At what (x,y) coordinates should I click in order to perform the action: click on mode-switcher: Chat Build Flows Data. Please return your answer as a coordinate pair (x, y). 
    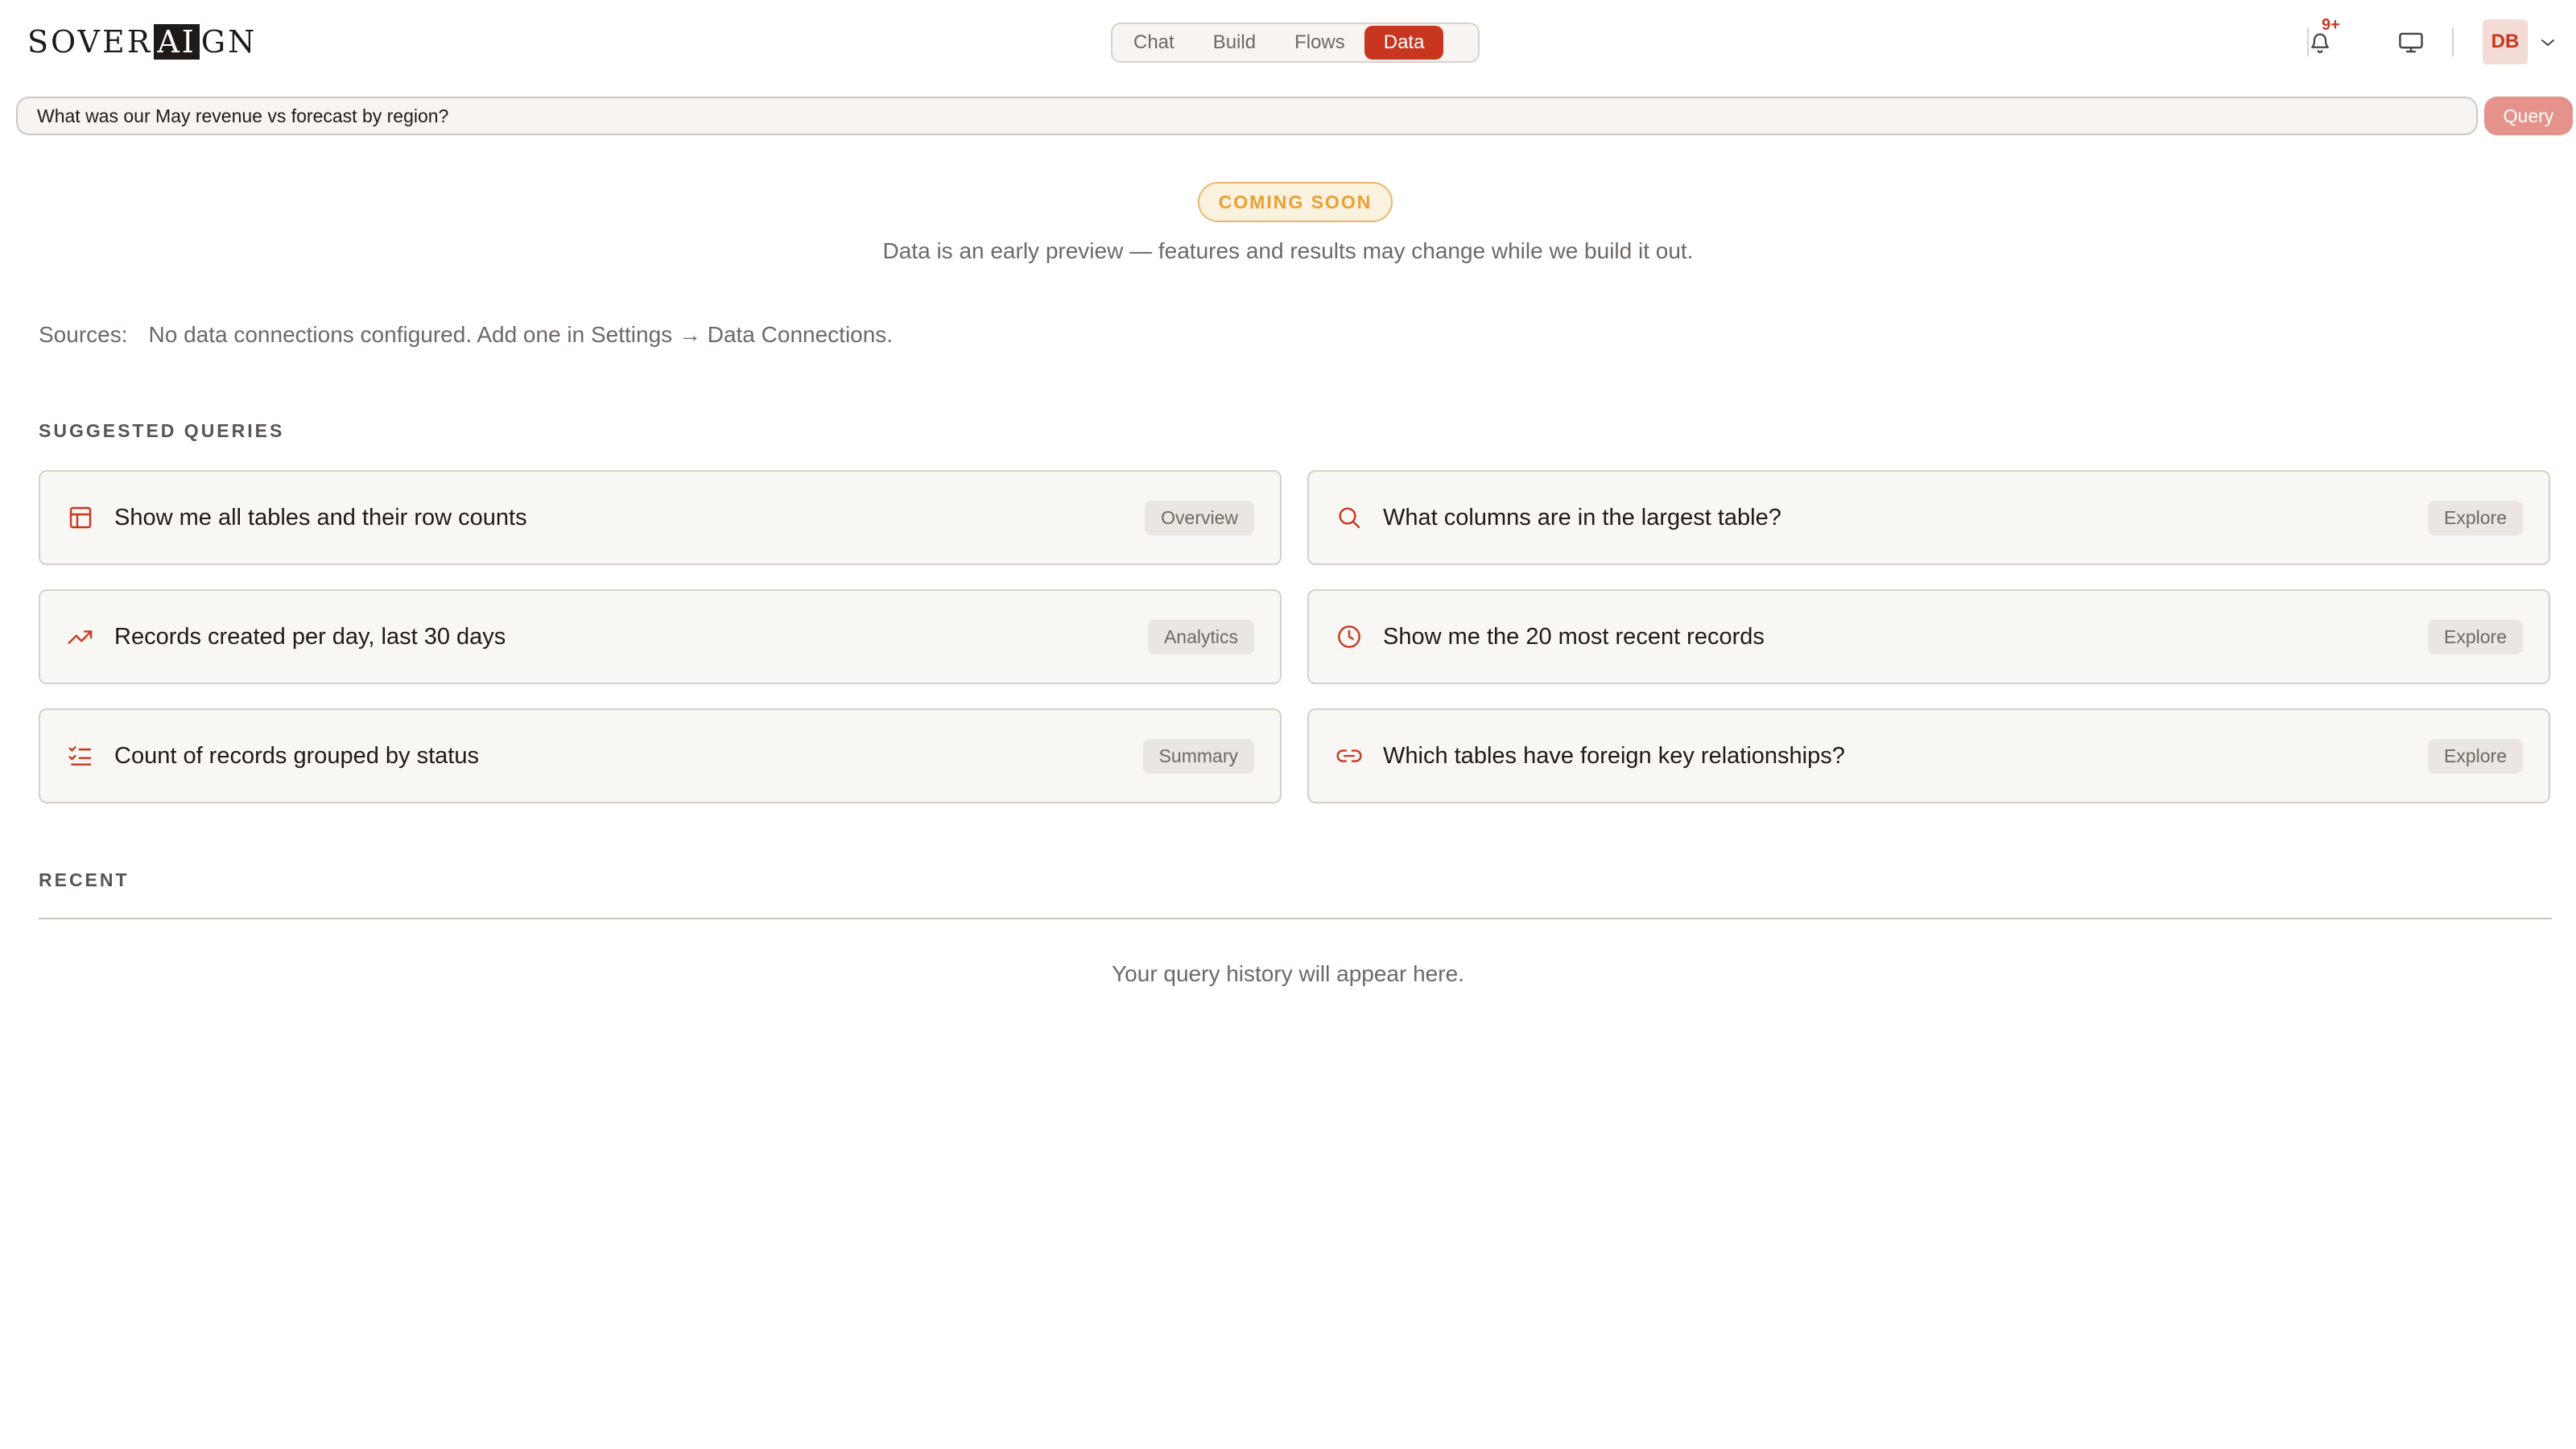
    Looking at the image, I should click on (1295, 43).